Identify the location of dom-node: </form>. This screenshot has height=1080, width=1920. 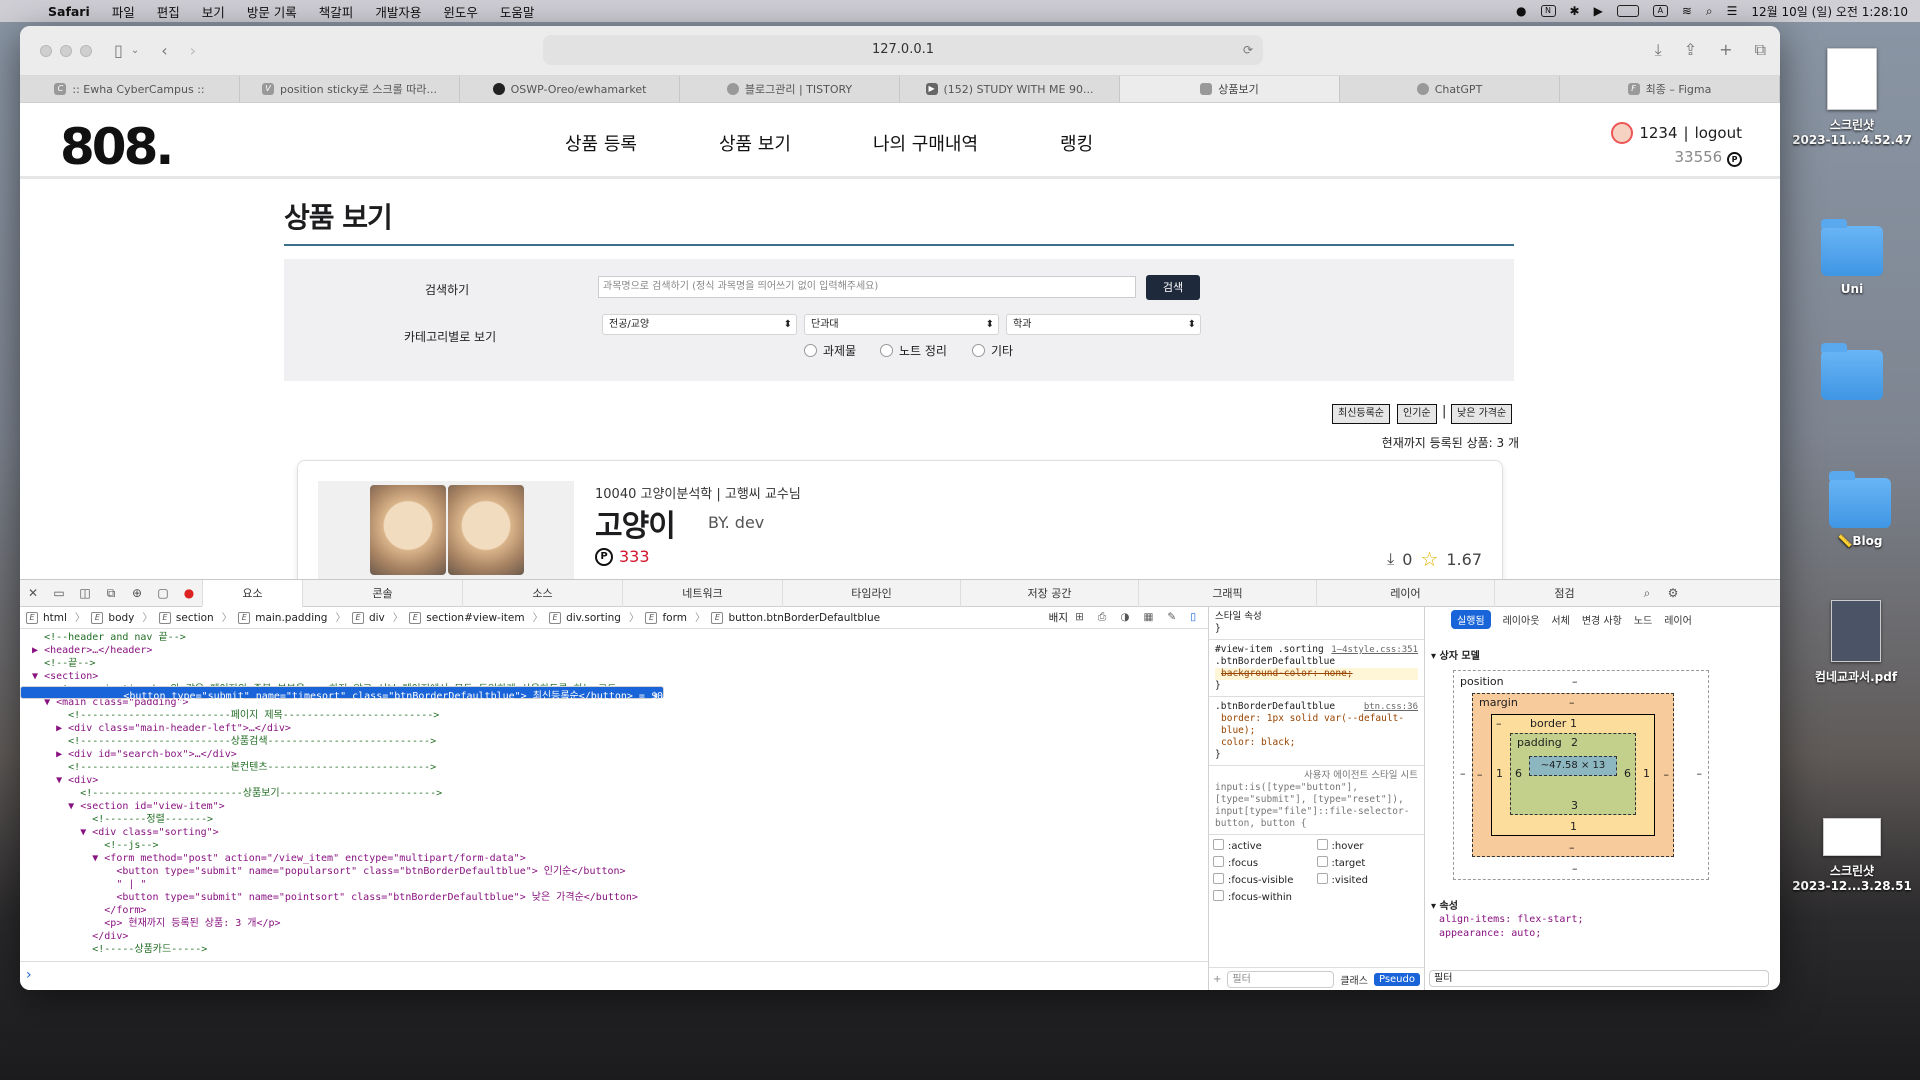
(614, 910).